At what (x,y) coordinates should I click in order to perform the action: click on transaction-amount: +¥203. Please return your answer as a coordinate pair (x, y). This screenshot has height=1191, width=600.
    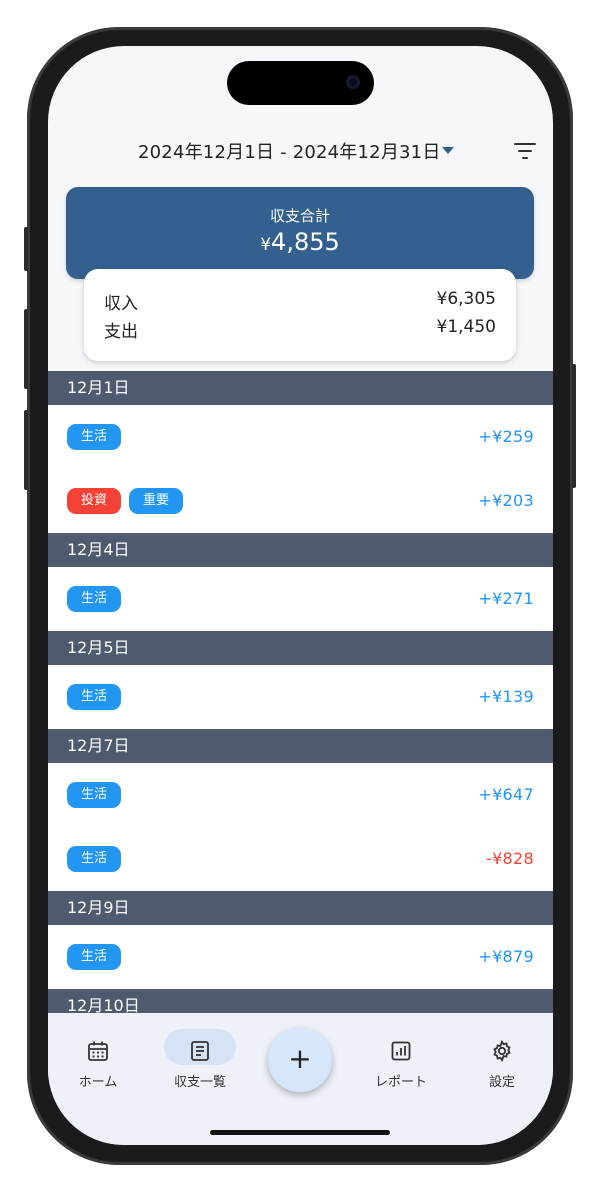
    Looking at the image, I should click on (506, 500).